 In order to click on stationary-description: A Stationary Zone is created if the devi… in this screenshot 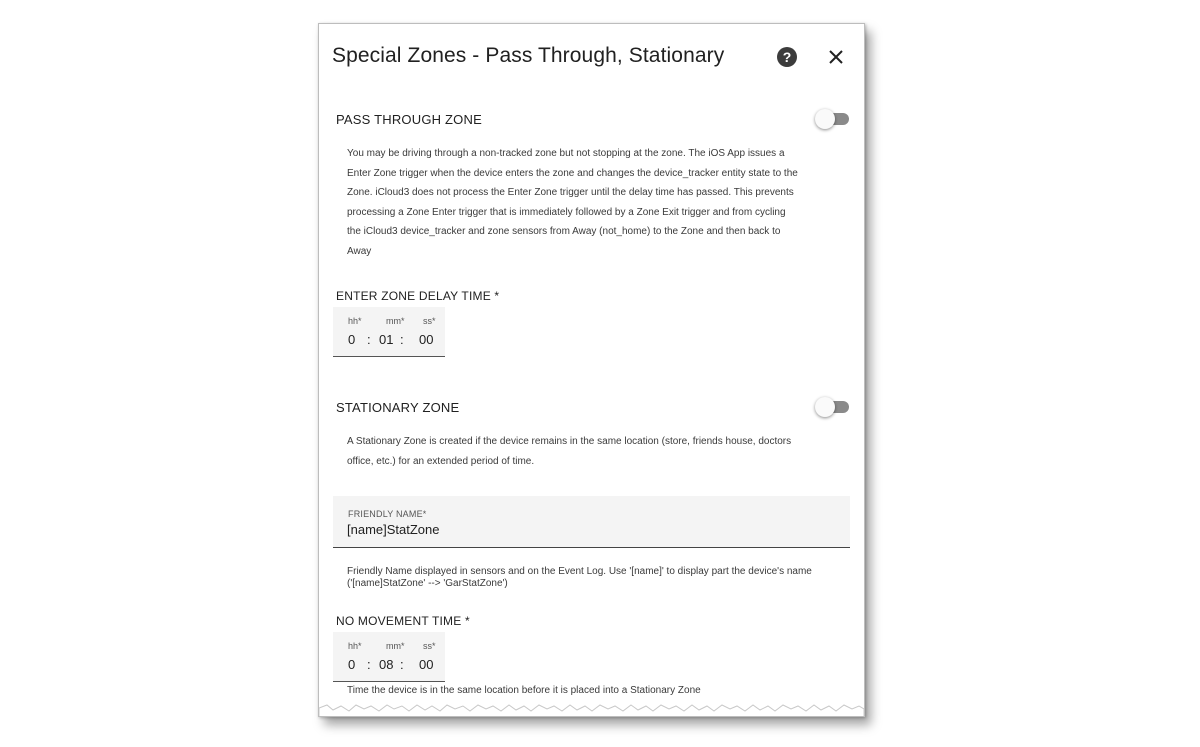, I will do `click(591, 451)`.